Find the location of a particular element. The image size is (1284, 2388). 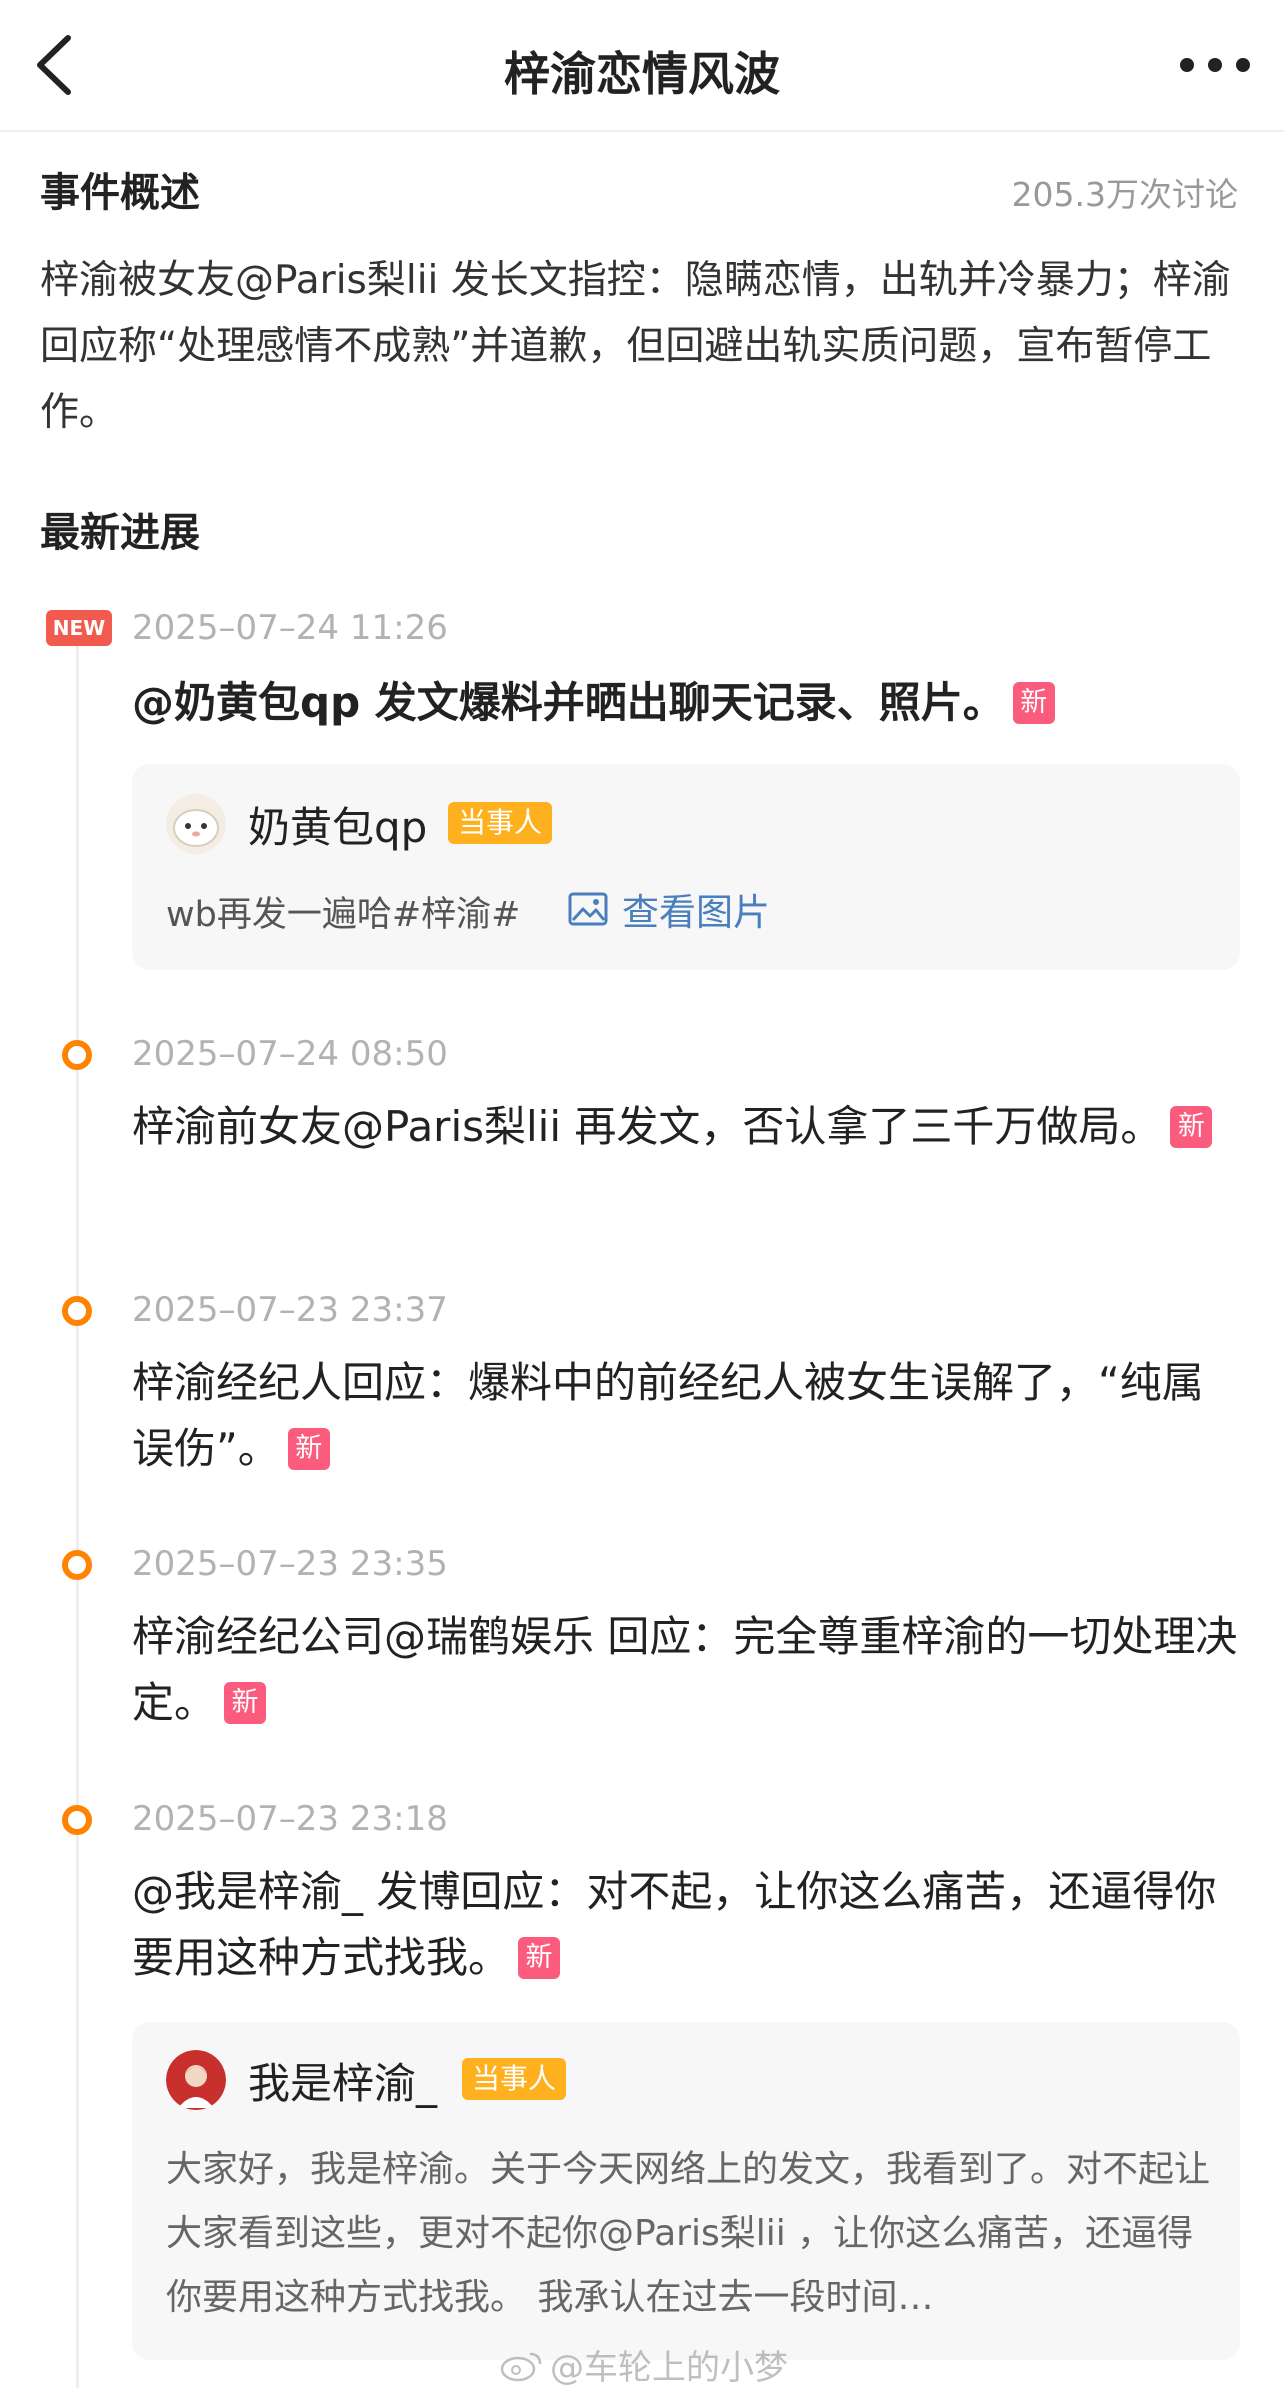

card-author-name: 奶黄包qp is located at coordinates (337, 824).